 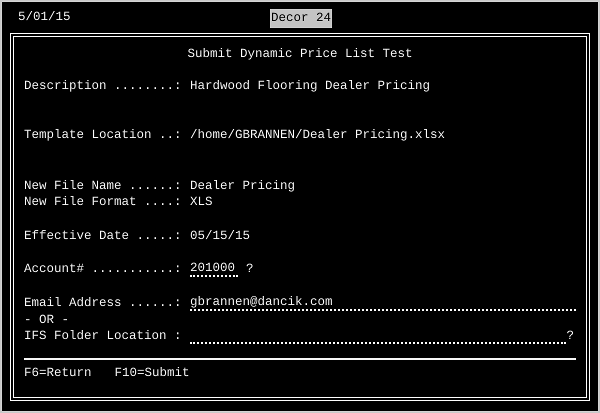 I want to click on field-label: Effective Date .....:, so click(x=103, y=236).